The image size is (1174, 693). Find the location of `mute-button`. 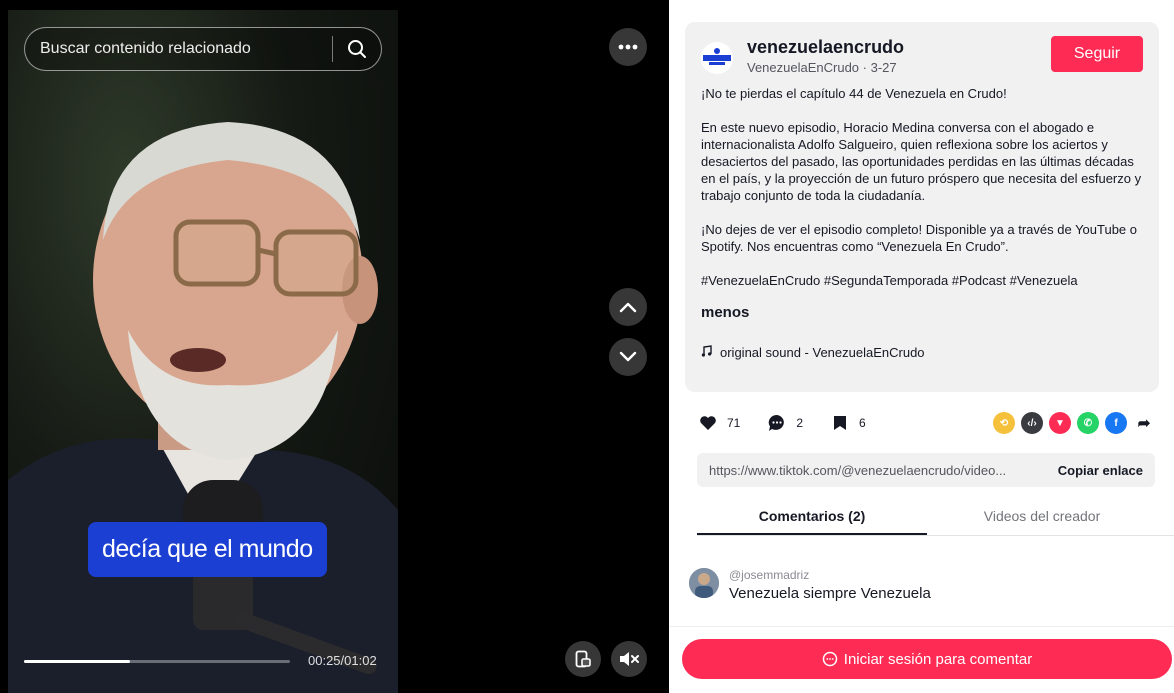

mute-button is located at coordinates (629, 659).